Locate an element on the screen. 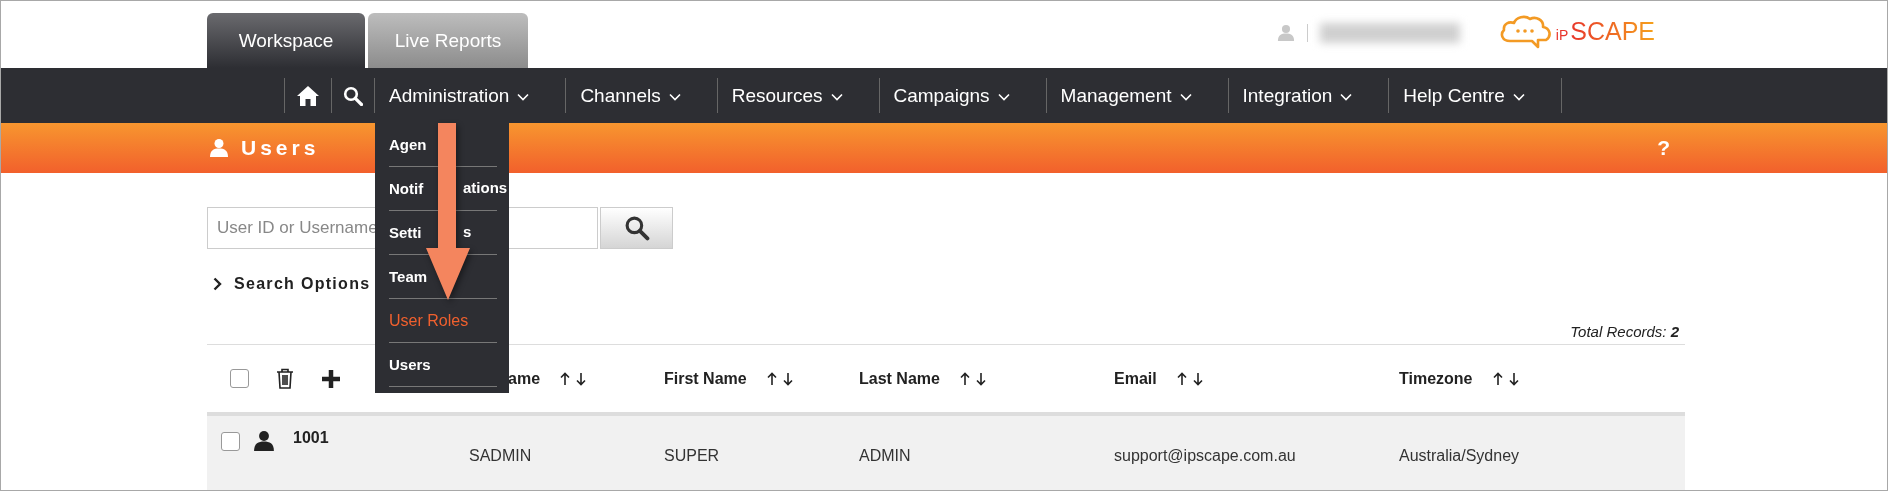 This screenshot has height=491, width=1888. top-tab: Workspace is located at coordinates (286, 40).